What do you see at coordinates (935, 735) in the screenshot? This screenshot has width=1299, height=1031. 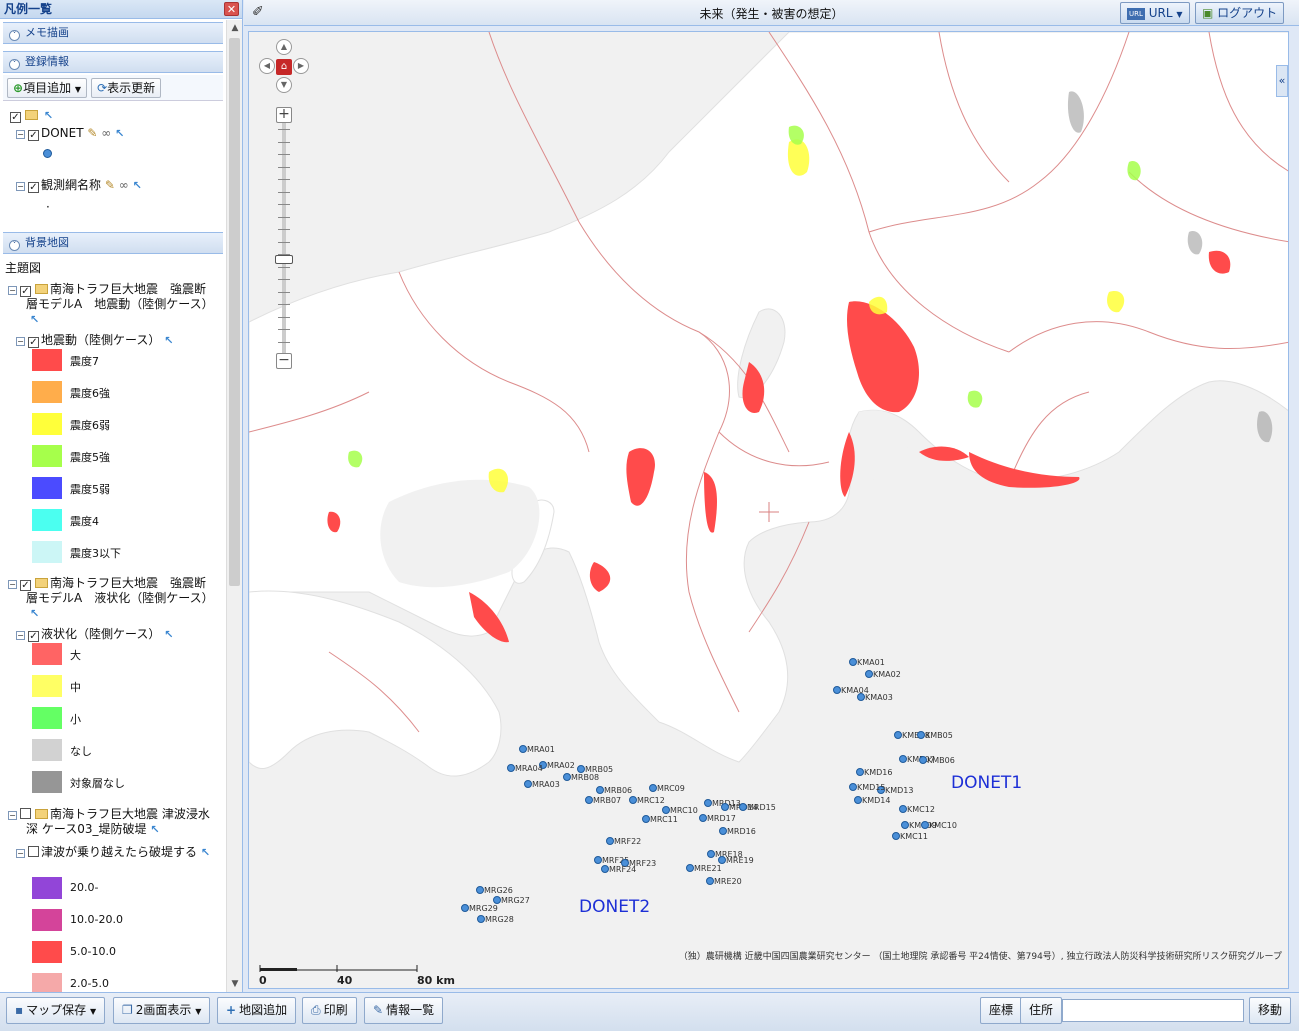 I see `station-marker: KMB05` at bounding box center [935, 735].